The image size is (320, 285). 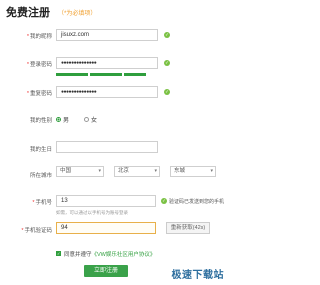 I want to click on watermark: 极速下载站, so click(x=197, y=275).